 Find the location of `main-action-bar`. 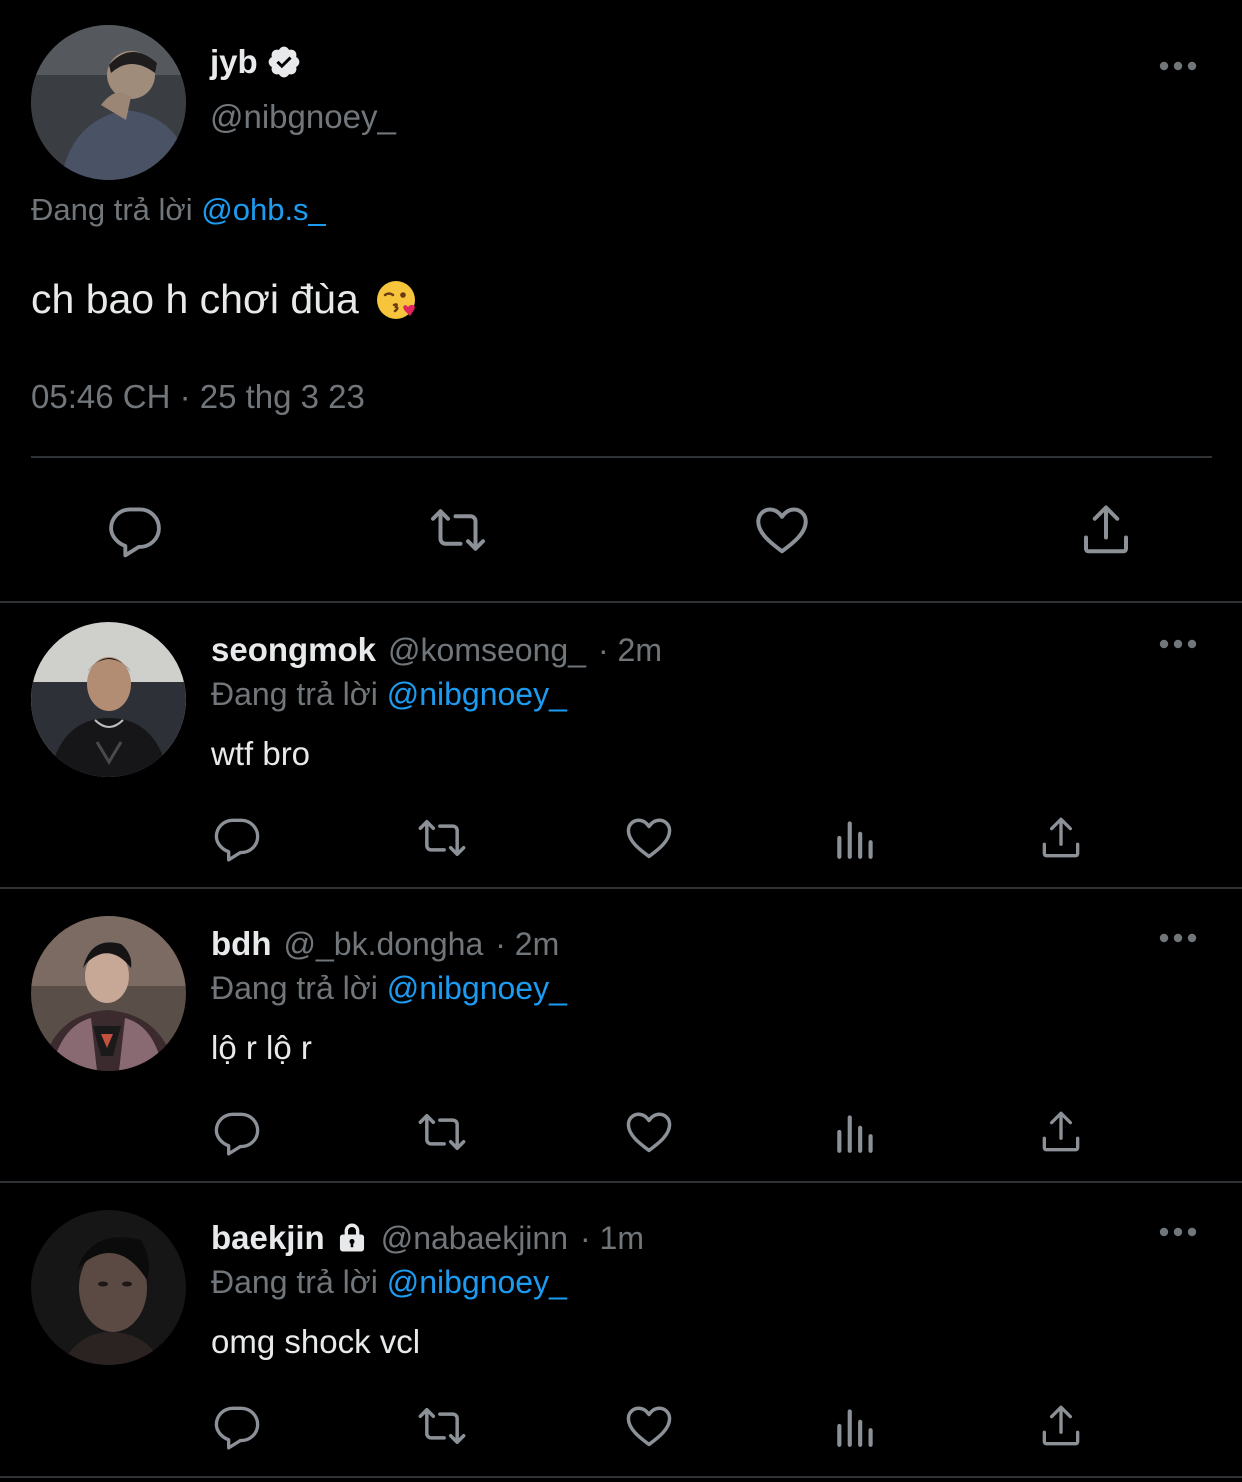

main-action-bar is located at coordinates (621, 530).